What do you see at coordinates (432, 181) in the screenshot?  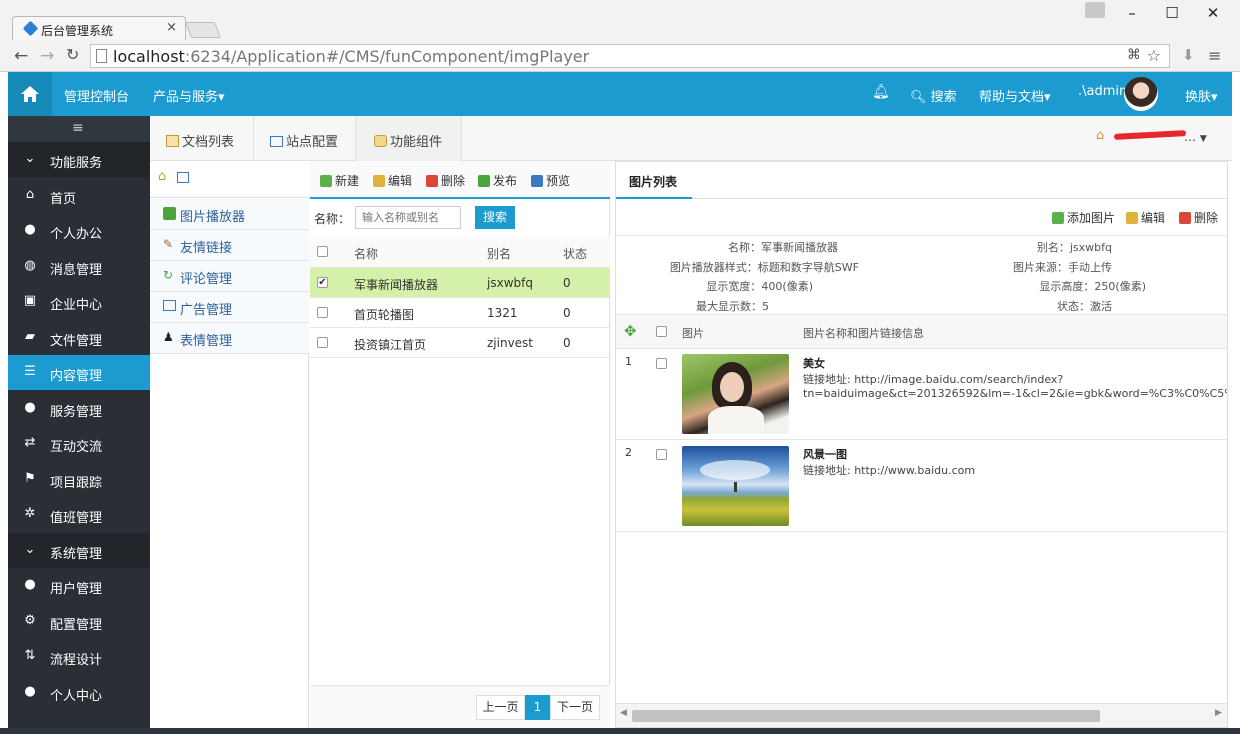 I see `delete-icon` at bounding box center [432, 181].